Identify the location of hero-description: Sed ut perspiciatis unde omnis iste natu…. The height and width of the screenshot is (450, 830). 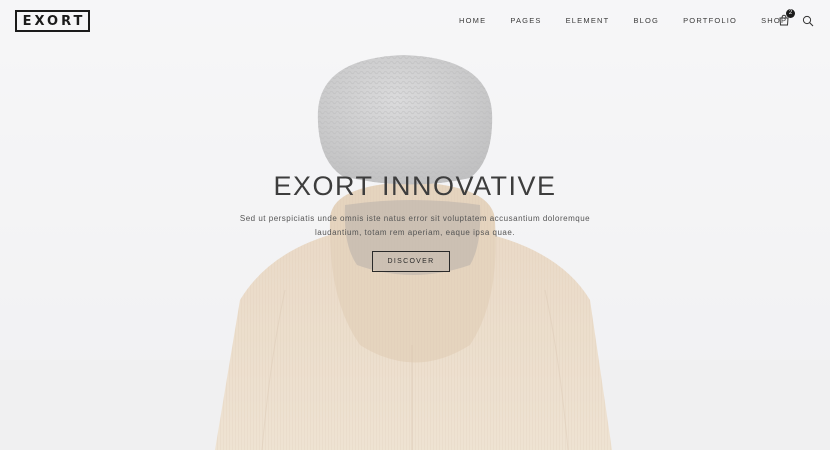
(415, 225).